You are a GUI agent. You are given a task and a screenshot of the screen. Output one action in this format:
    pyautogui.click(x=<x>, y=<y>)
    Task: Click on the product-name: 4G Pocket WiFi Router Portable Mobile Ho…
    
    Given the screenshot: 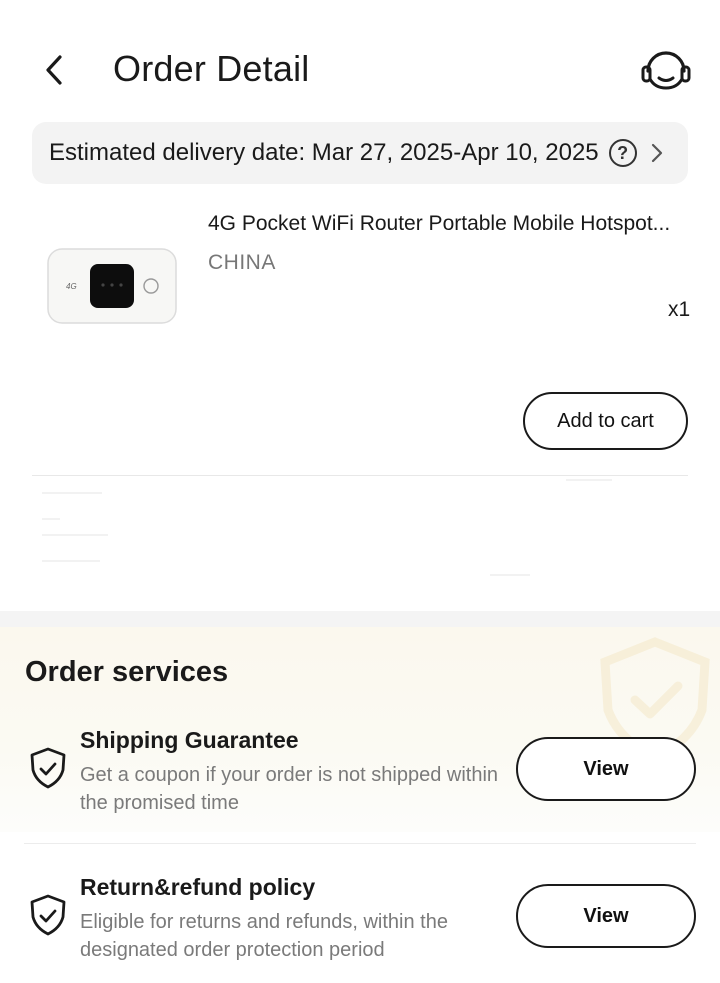 What is the action you would take?
    pyautogui.click(x=448, y=224)
    